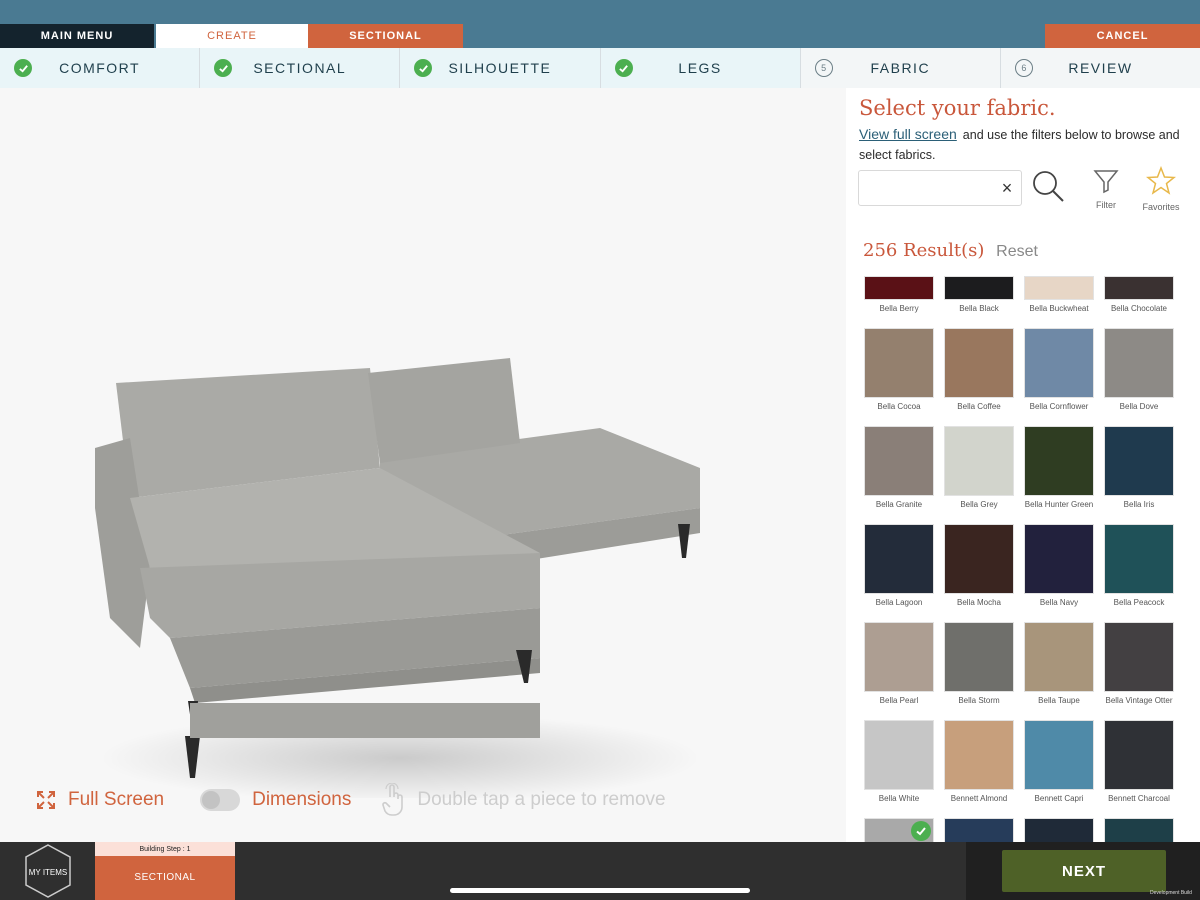  Describe the element at coordinates (899, 302) in the screenshot. I see `fabric-swatch: Bella Berry` at that location.